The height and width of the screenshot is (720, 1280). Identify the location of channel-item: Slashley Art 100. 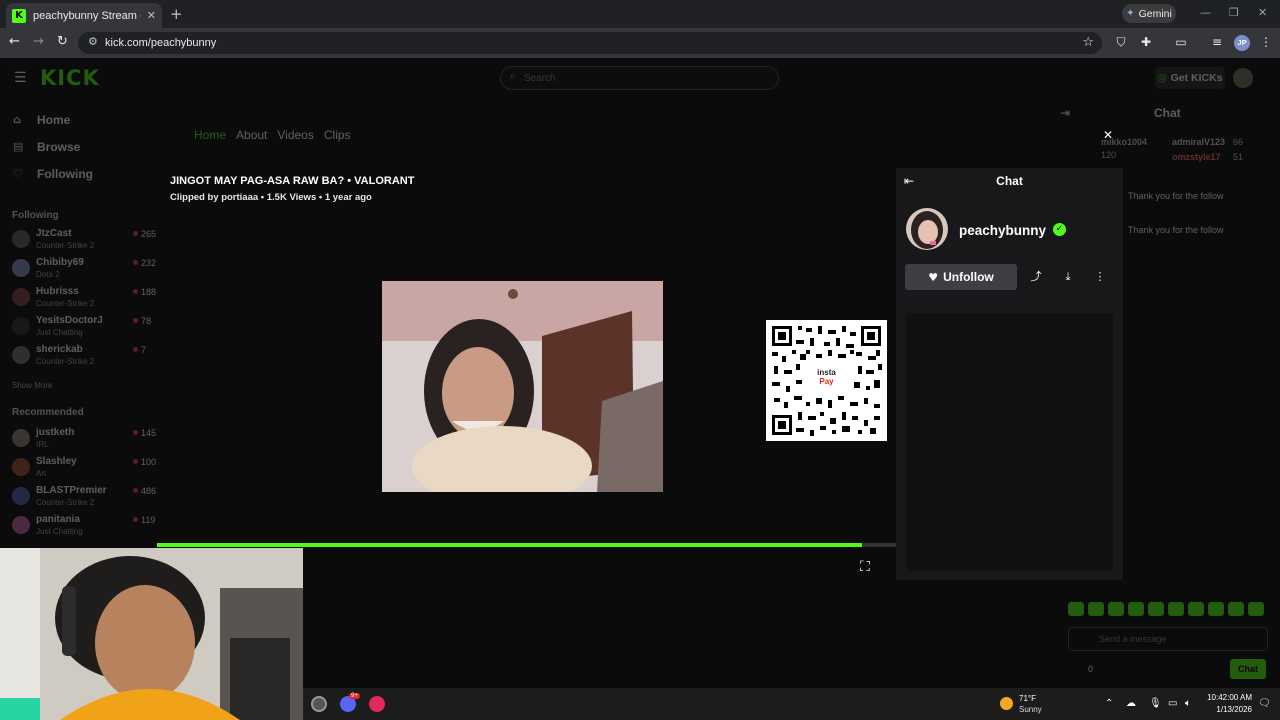
(80, 468).